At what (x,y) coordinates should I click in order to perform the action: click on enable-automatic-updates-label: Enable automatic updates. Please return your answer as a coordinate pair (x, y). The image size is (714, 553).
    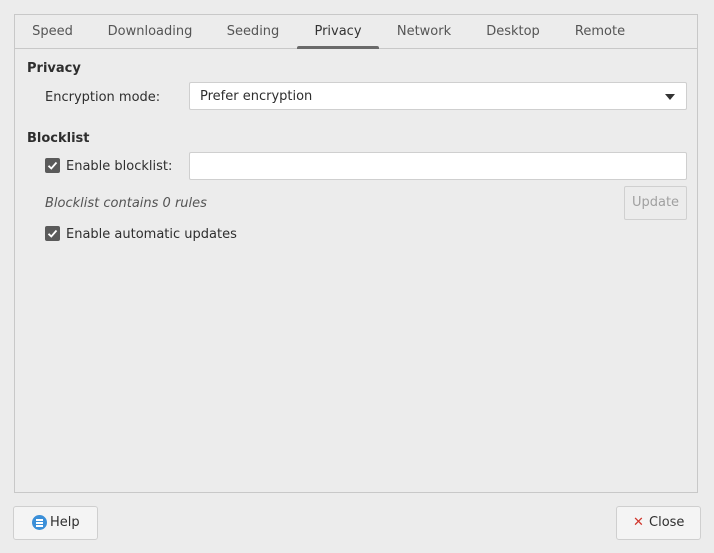
    Looking at the image, I should click on (151, 234).